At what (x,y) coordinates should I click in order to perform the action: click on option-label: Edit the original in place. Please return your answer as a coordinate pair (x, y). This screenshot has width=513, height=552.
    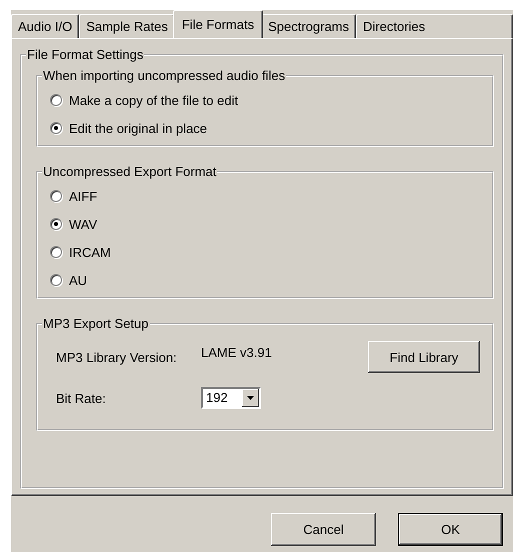
    Looking at the image, I should click on (138, 128).